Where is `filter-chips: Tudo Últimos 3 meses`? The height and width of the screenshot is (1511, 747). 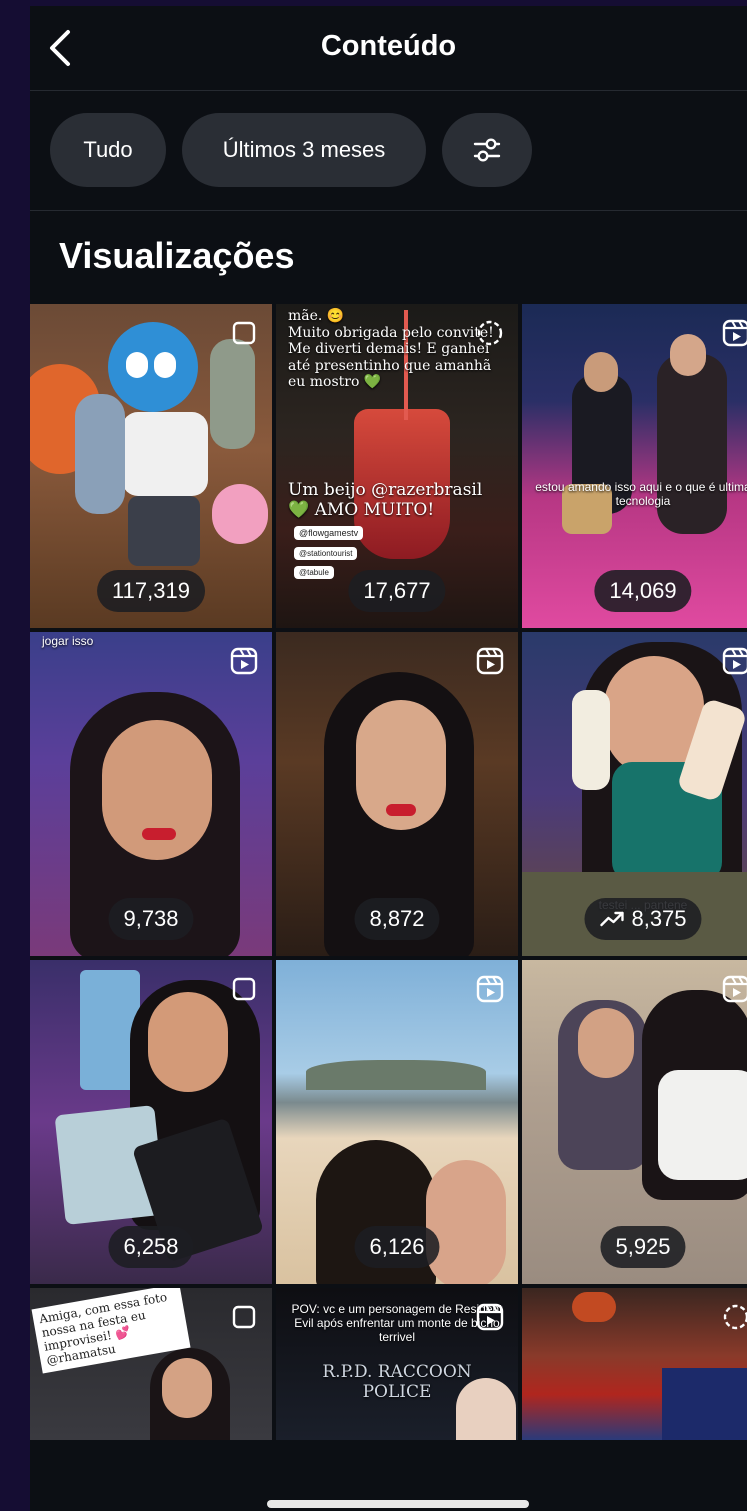
filter-chips: Tudo Últimos 3 meses is located at coordinates (291, 150).